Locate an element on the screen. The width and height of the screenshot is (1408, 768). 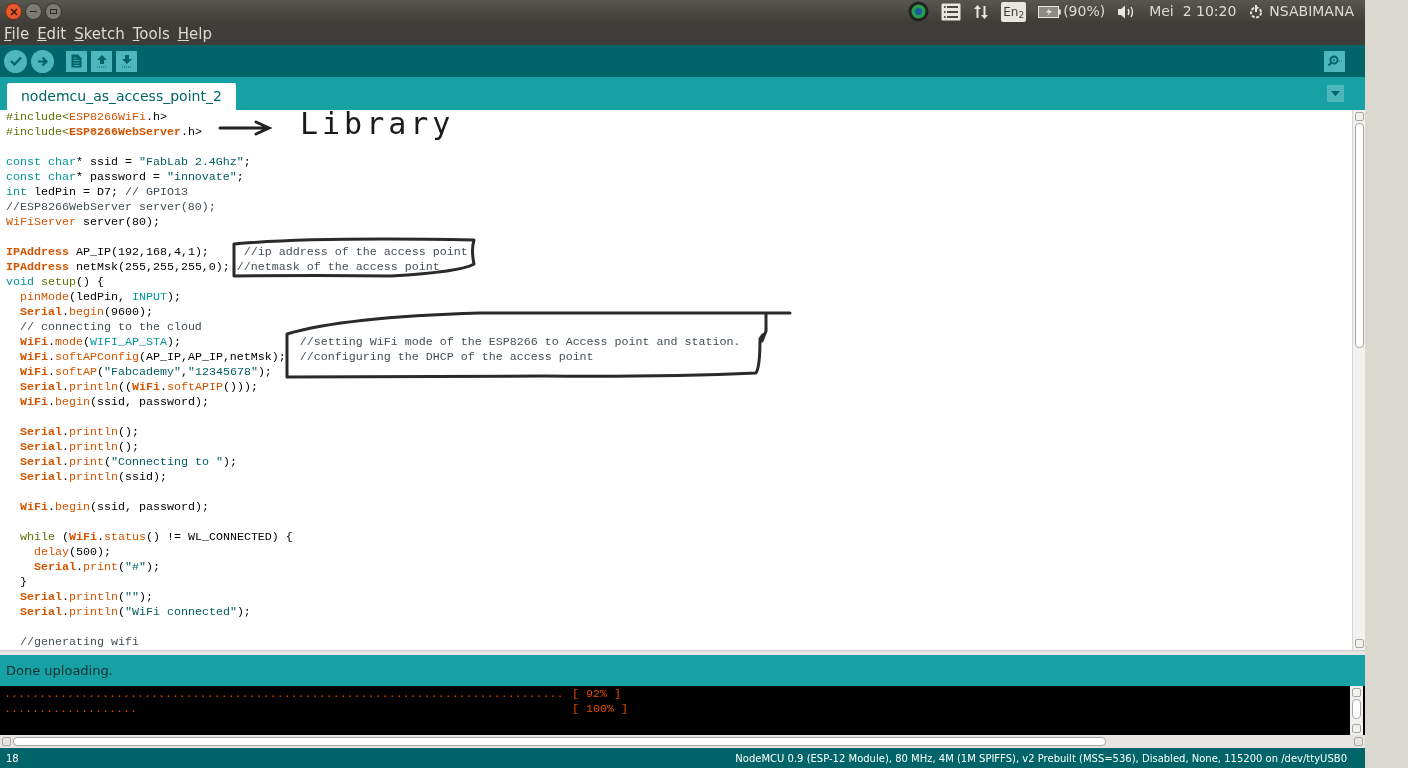
code-line: Serial.print("#"); is located at coordinates (97, 567).